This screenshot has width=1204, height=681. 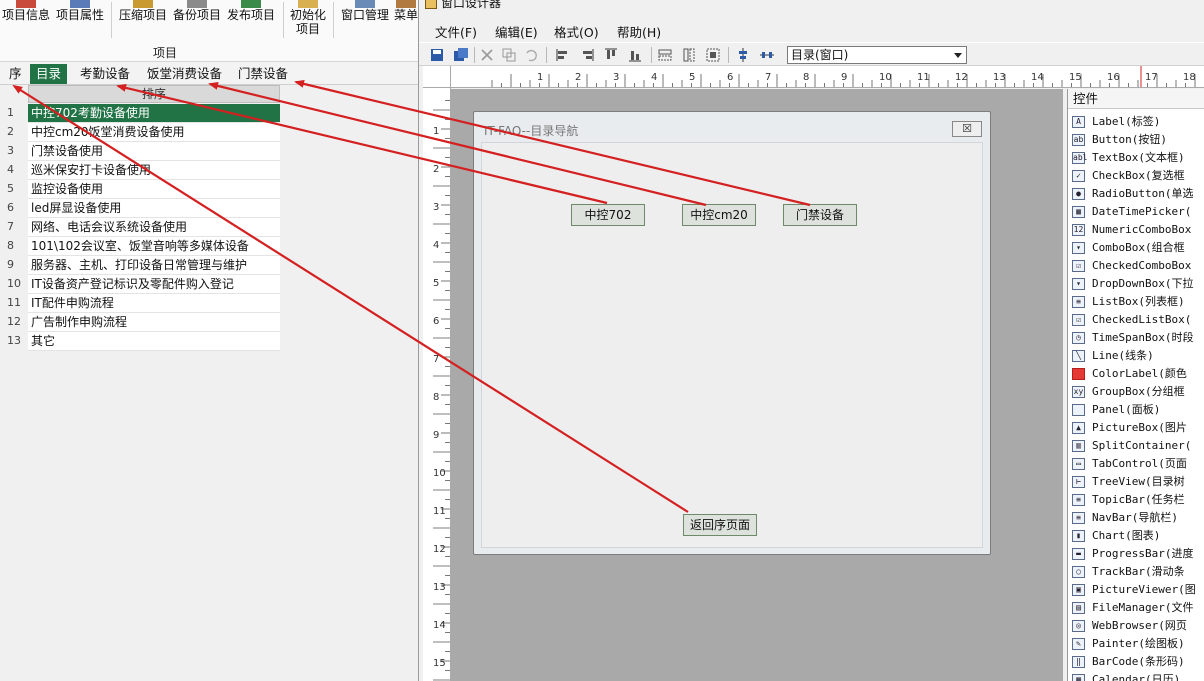 What do you see at coordinates (820, 215) in the screenshot?
I see `access-control-button: 门禁设备` at bounding box center [820, 215].